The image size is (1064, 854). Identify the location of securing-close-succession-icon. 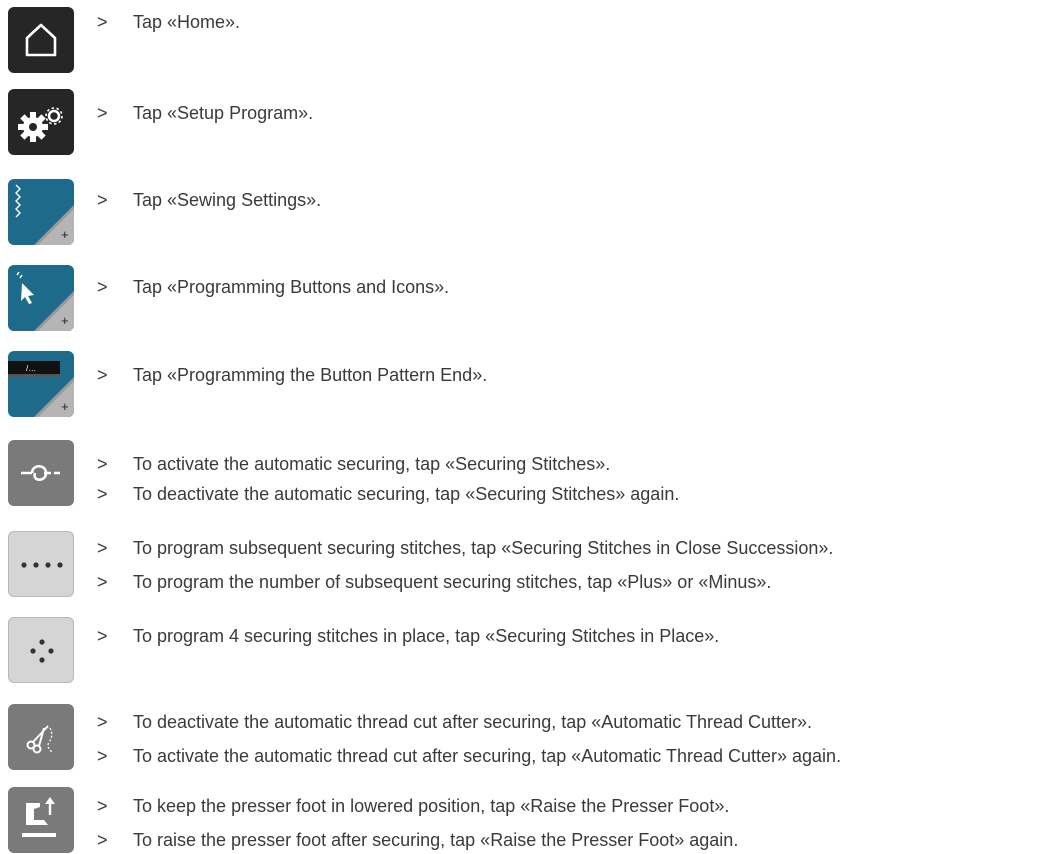
(41, 564).